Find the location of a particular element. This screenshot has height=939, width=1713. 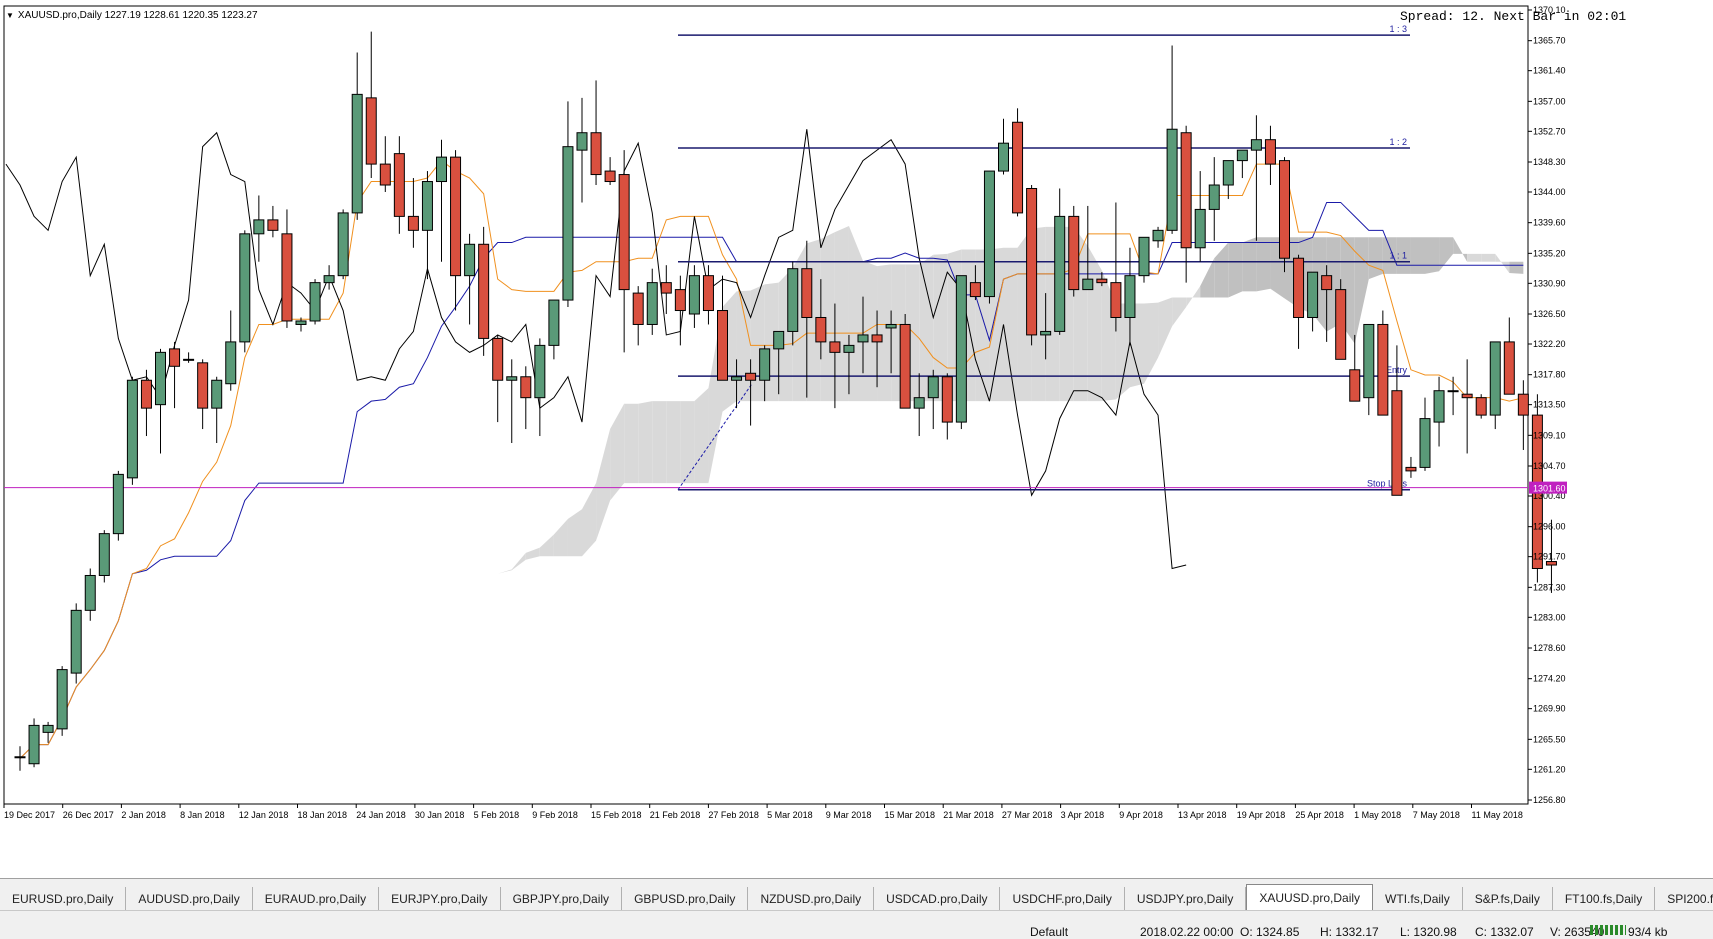

tab-usdchf-pro-daily: USDCHF.pro,Daily is located at coordinates (1062, 899).